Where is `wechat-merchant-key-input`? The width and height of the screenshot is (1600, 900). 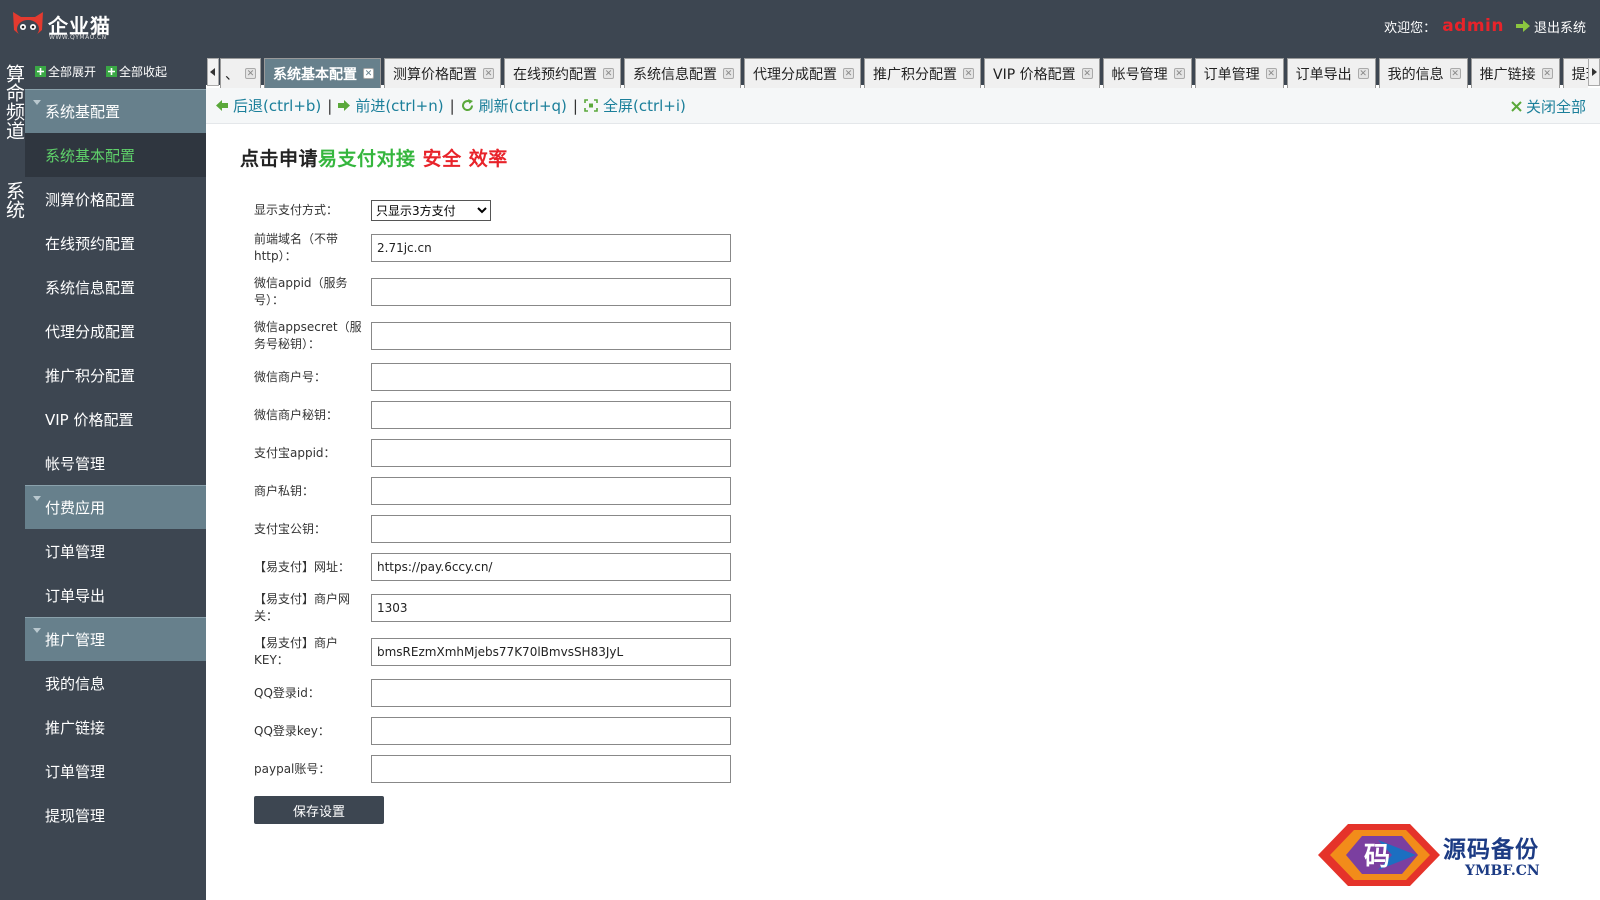 wechat-merchant-key-input is located at coordinates (551, 415).